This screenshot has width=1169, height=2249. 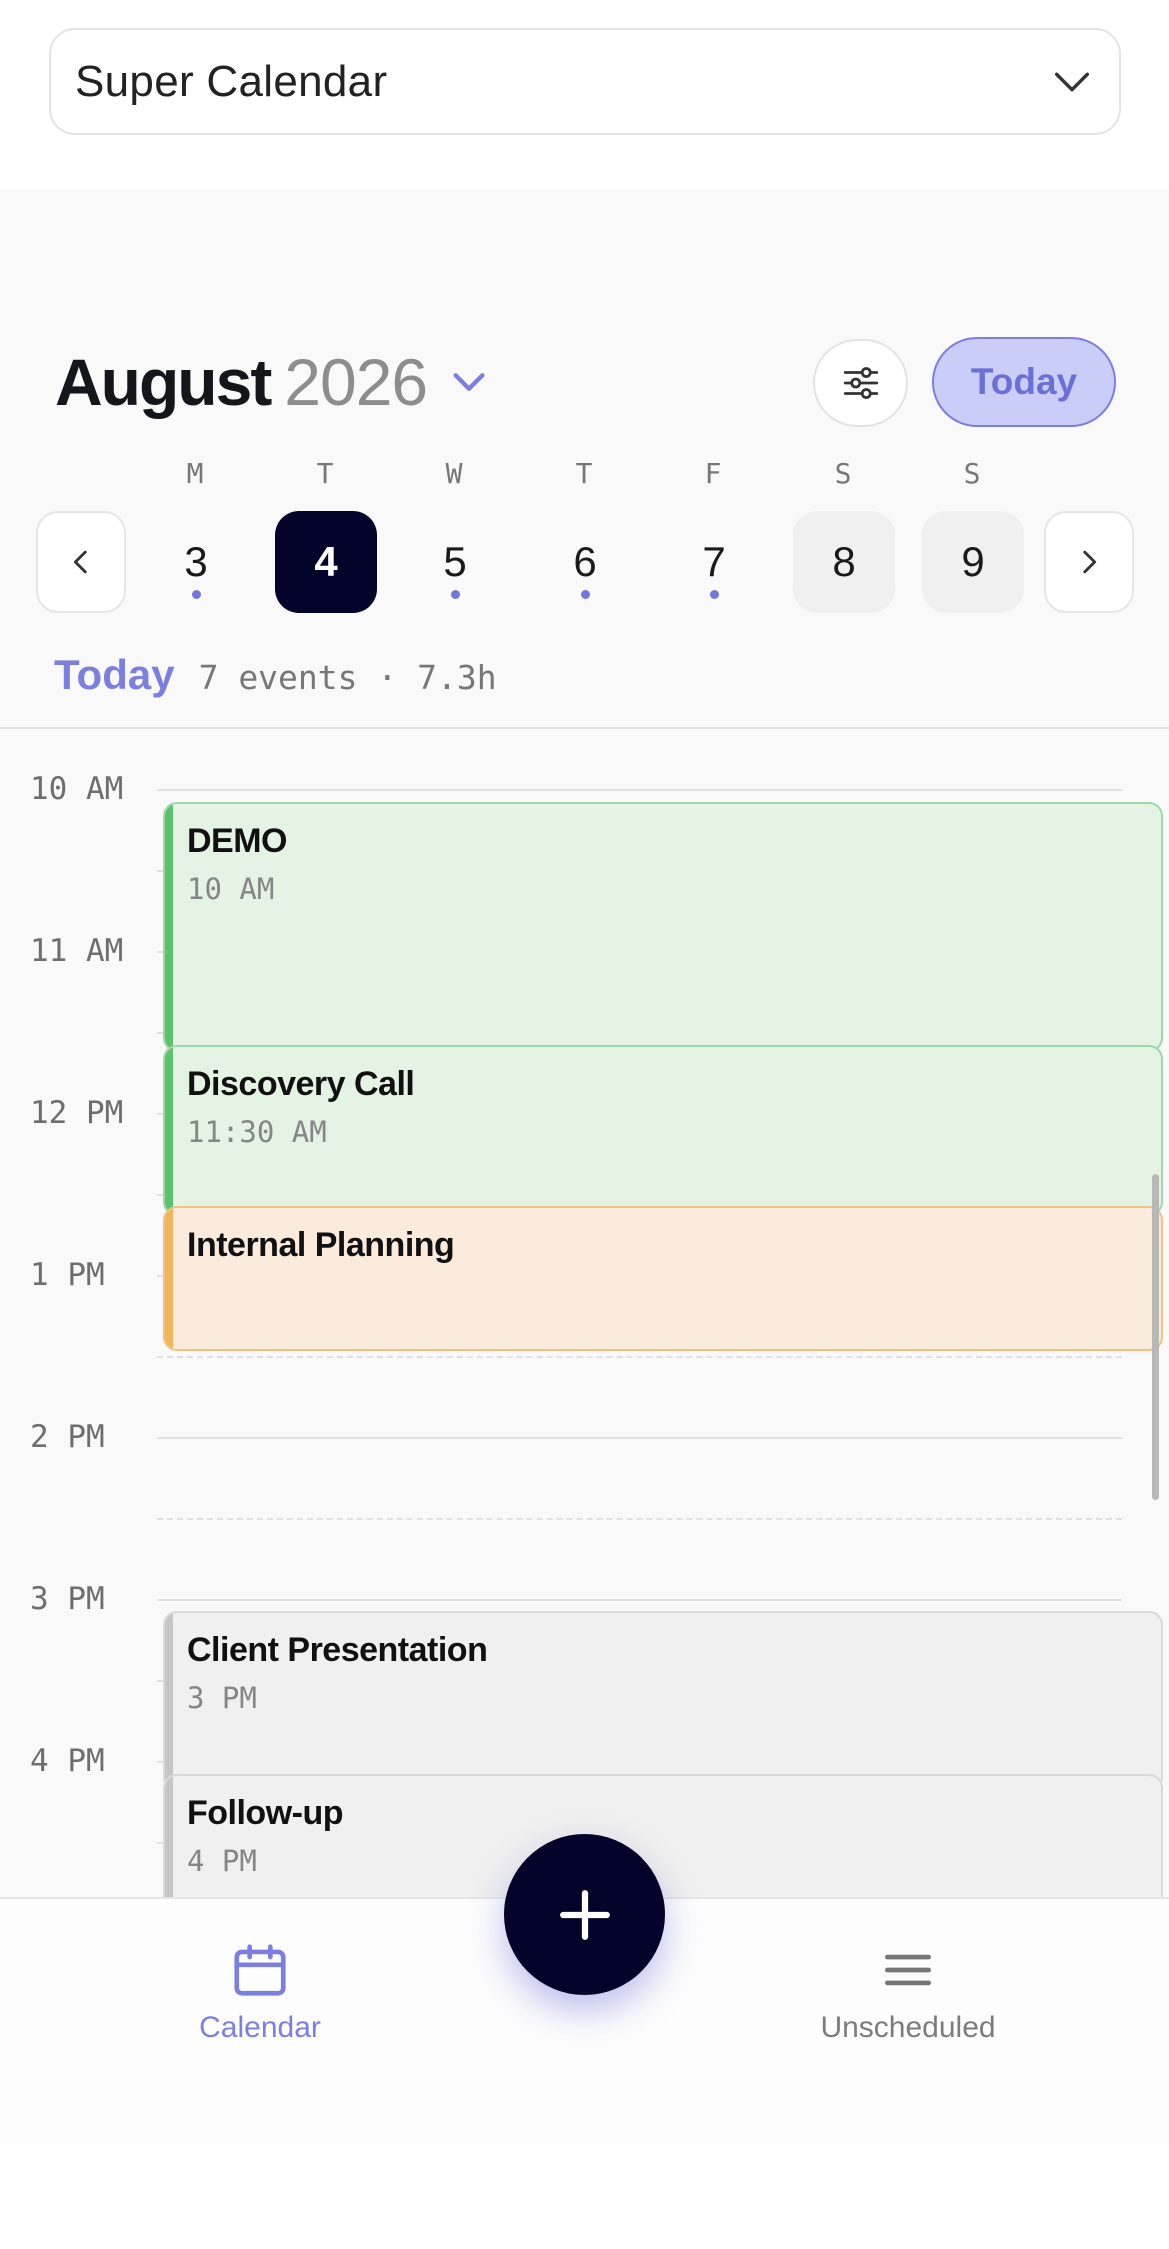 I want to click on divider, so click(x=584, y=728).